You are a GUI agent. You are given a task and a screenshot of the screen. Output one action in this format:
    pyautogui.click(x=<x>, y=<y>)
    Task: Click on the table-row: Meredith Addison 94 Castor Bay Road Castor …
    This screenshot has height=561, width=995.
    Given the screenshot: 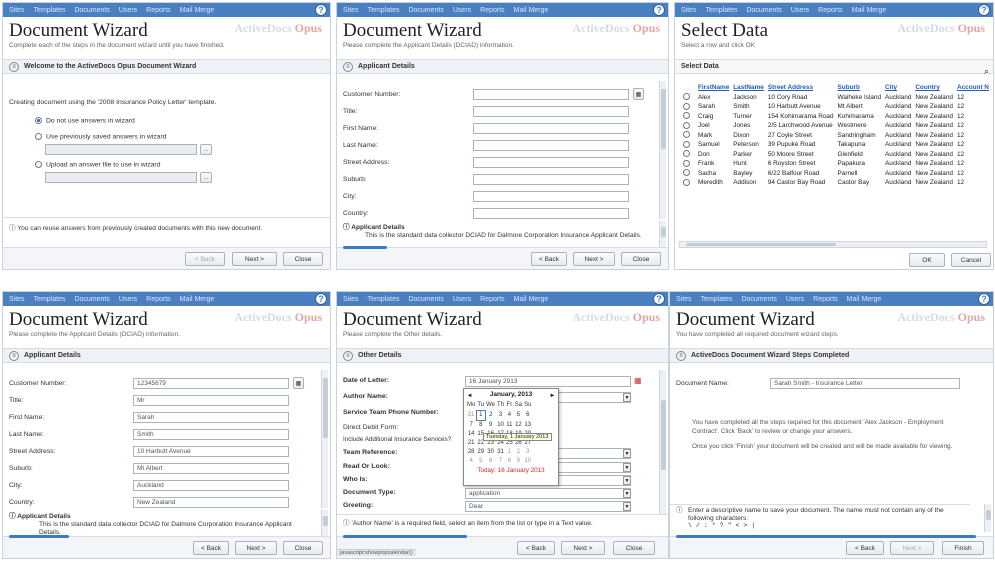 What is the action you would take?
    pyautogui.click(x=836, y=183)
    